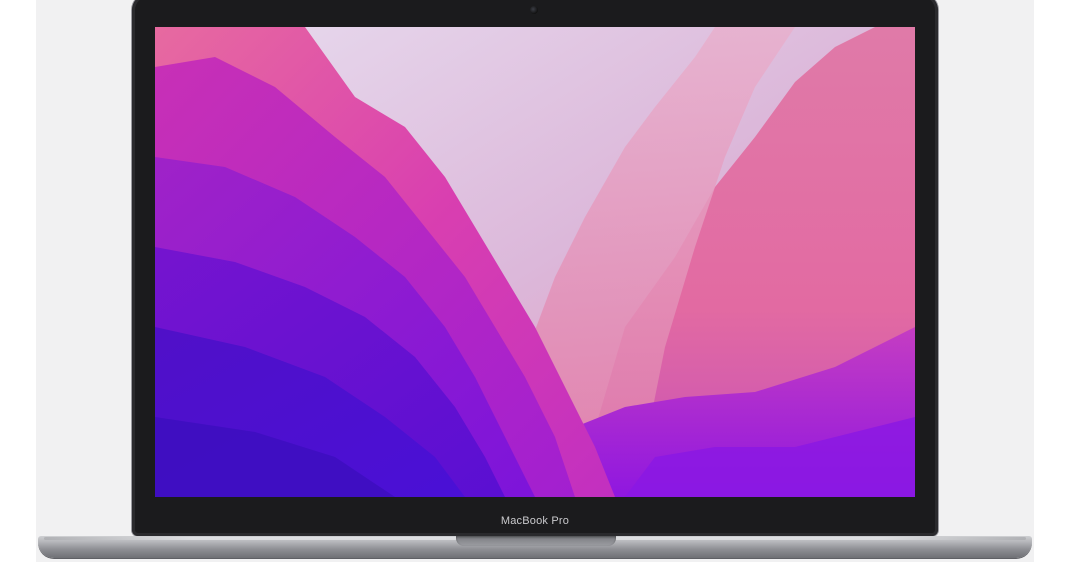 Image resolution: width=1080 pixels, height=562 pixels. What do you see at coordinates (536, 541) in the screenshot?
I see `lid-opening-notch` at bounding box center [536, 541].